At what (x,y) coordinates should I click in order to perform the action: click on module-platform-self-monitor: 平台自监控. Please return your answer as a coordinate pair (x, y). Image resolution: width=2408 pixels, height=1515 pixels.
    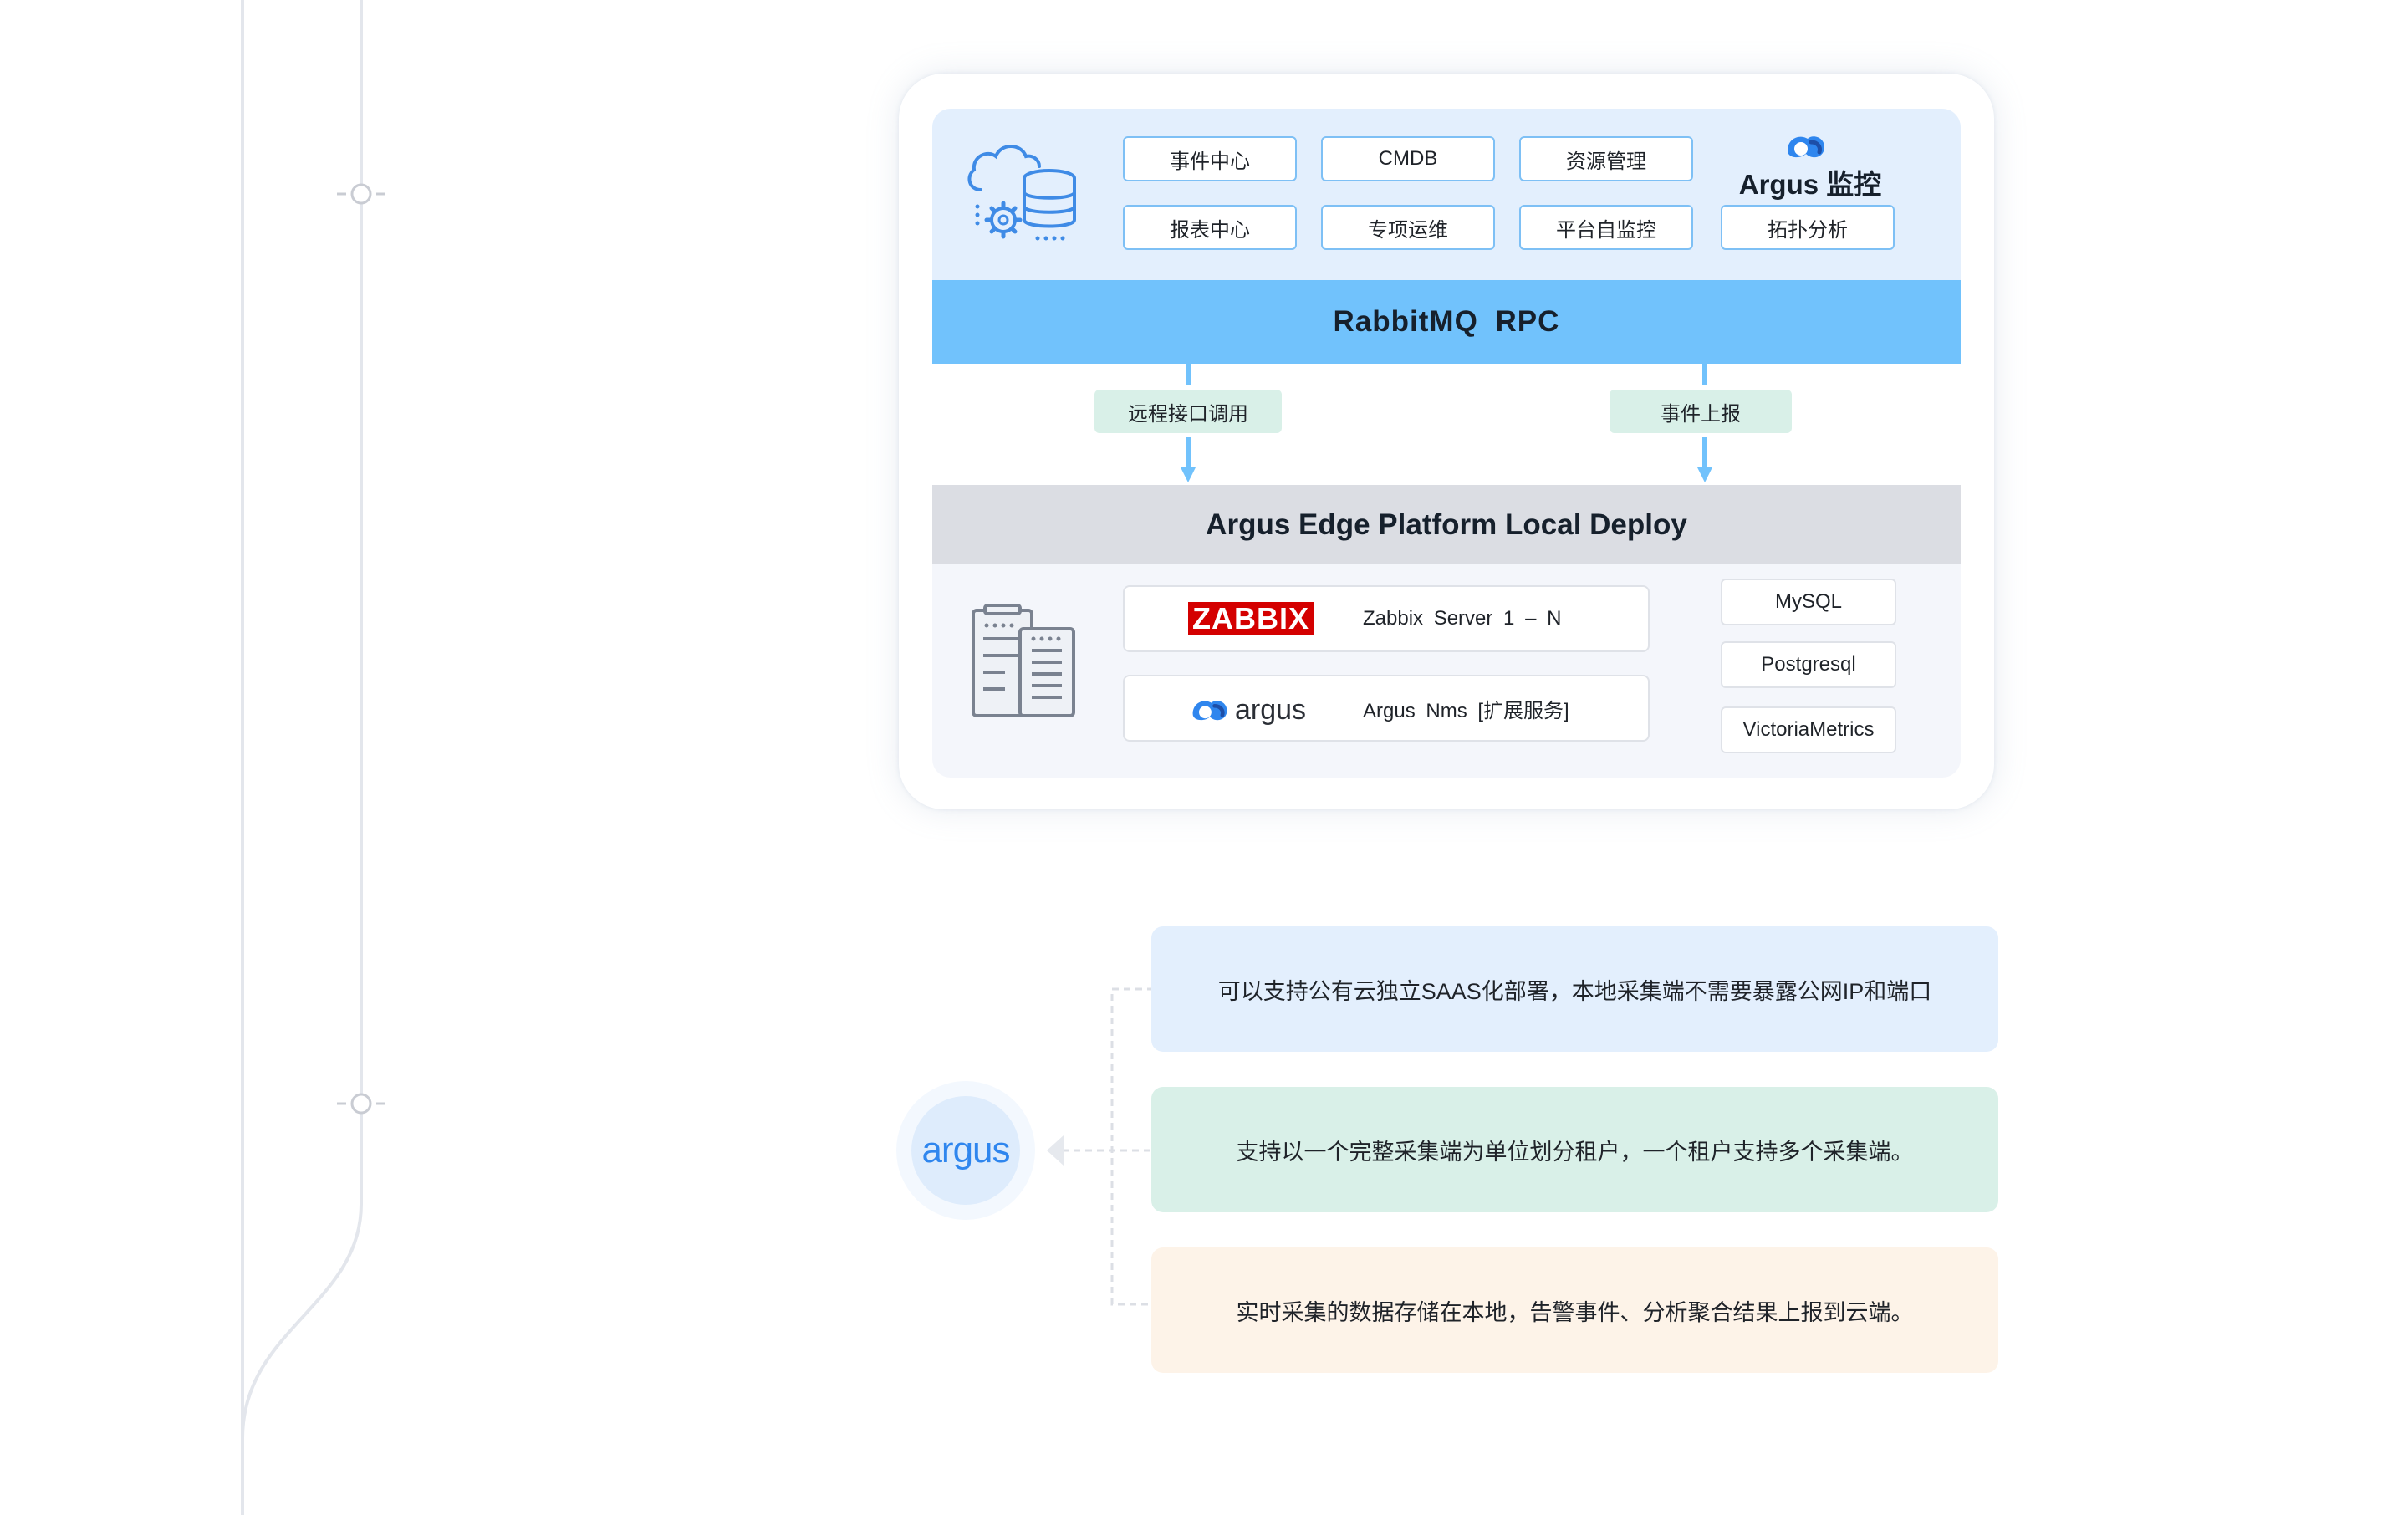
    Looking at the image, I should click on (1606, 227).